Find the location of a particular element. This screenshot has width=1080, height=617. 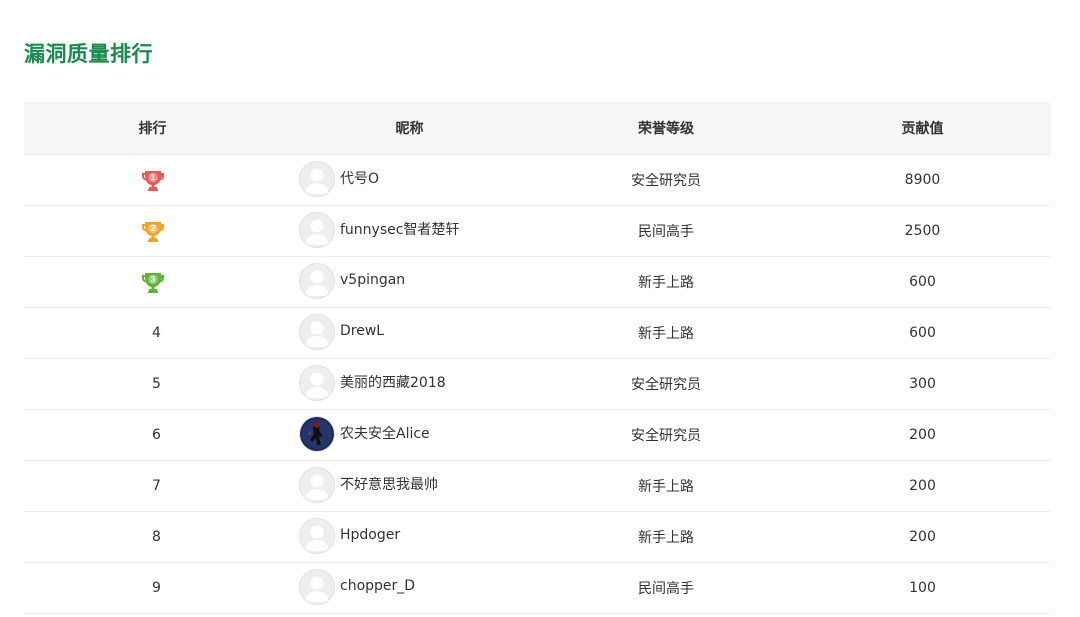

table-row: 5 美丽的西藏2018 安全研究员 300 is located at coordinates (537, 384).